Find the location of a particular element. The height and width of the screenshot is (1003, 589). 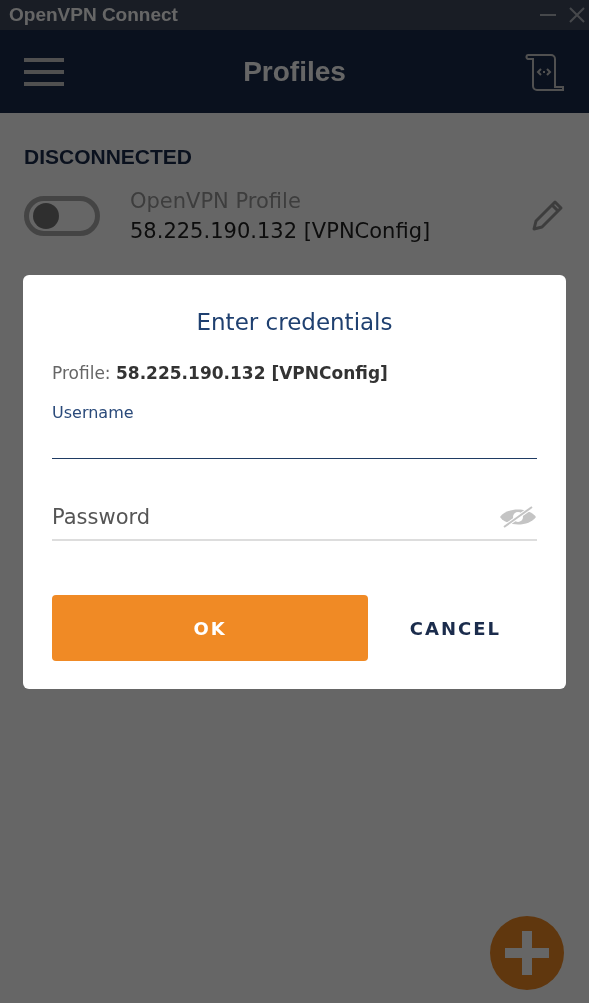

menu-icon is located at coordinates (44, 71).